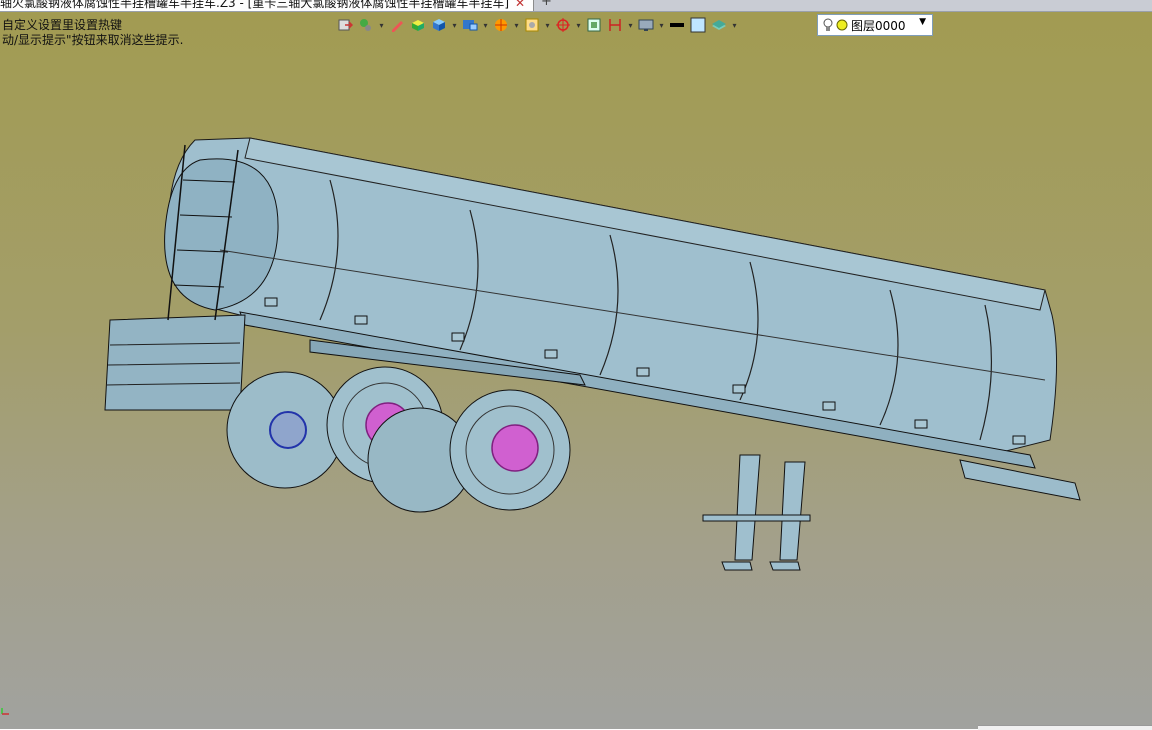  Describe the element at coordinates (1020, 480) in the screenshot. I see `rear-deck` at that location.